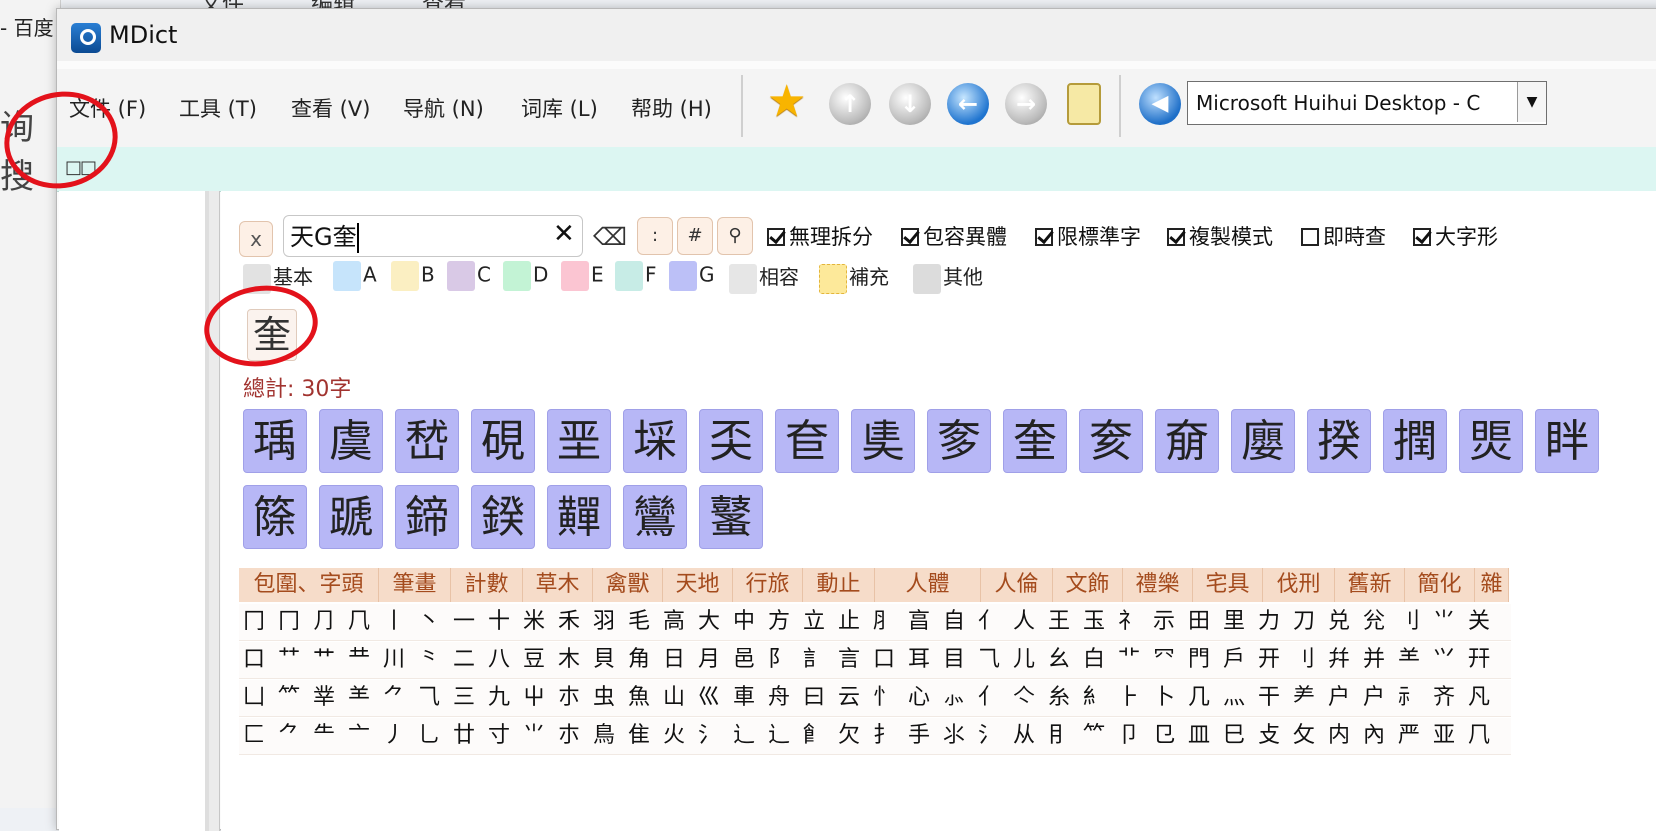 The width and height of the screenshot is (1656, 831). What do you see at coordinates (1455, 236) in the screenshot?
I see `option-large-glyph: 大字形` at bounding box center [1455, 236].